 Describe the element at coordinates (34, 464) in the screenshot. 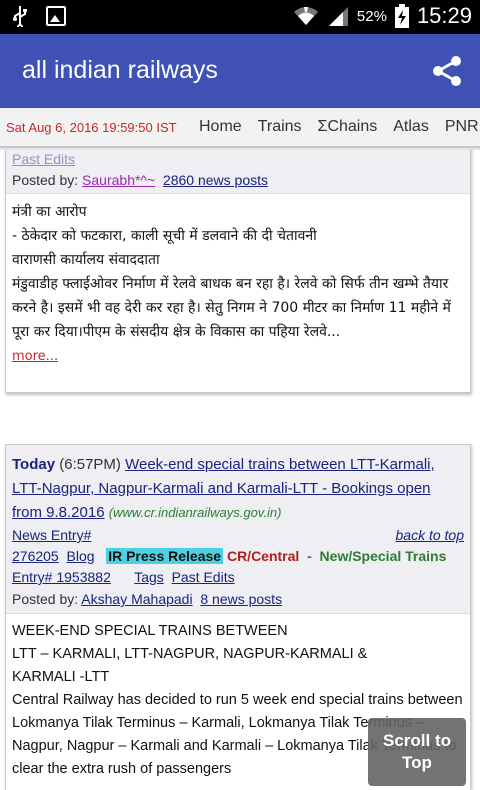

I see `today-label: Today` at that location.